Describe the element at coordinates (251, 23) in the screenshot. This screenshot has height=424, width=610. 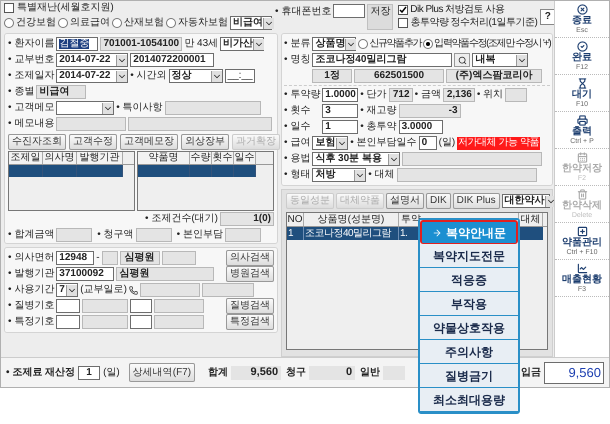
I see `dropdown: 비급여` at that location.